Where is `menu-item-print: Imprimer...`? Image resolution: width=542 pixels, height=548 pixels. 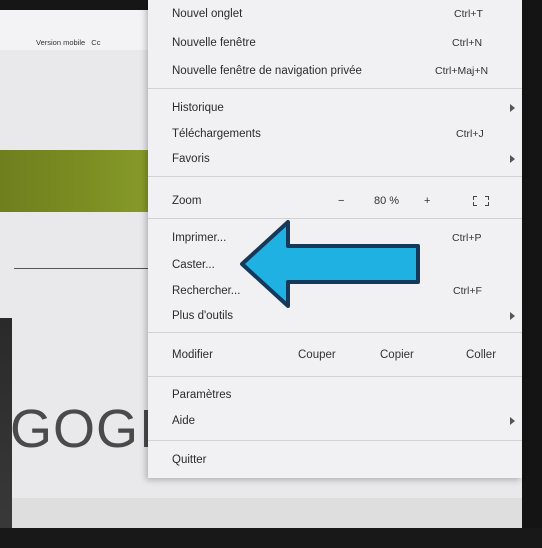 menu-item-print: Imprimer... is located at coordinates (199, 238).